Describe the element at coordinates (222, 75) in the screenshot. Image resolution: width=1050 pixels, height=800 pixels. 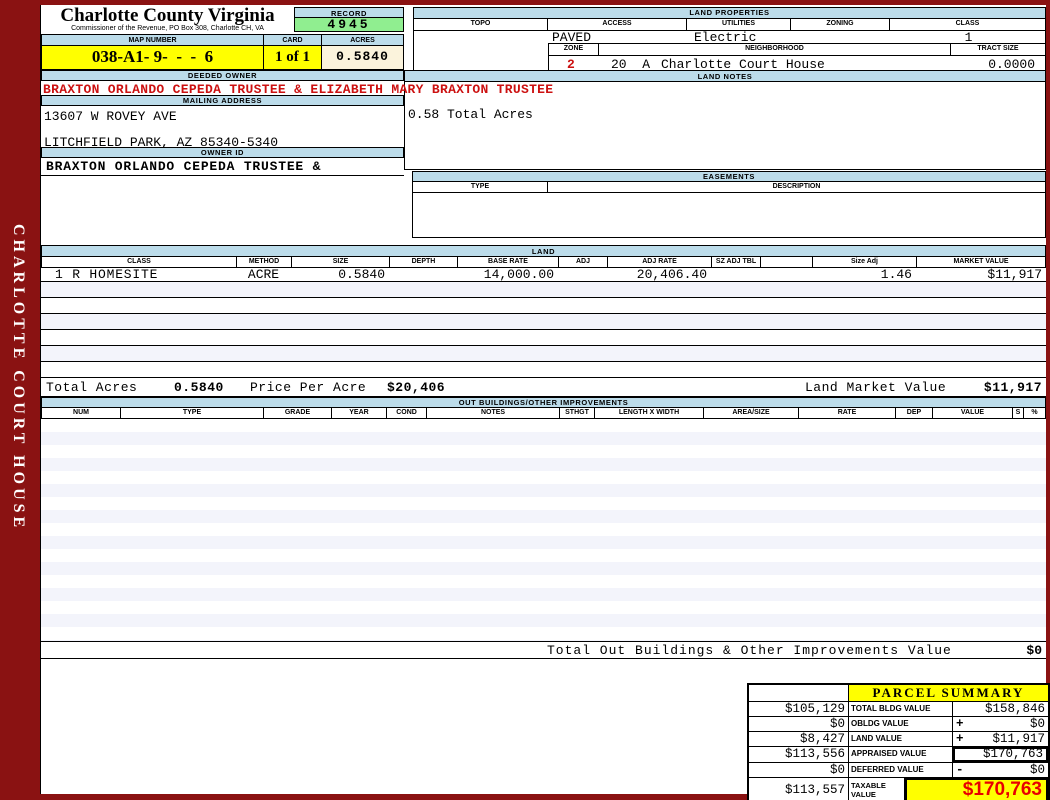
I see `deeded-owner-header: DEEDED OWNER` at that location.